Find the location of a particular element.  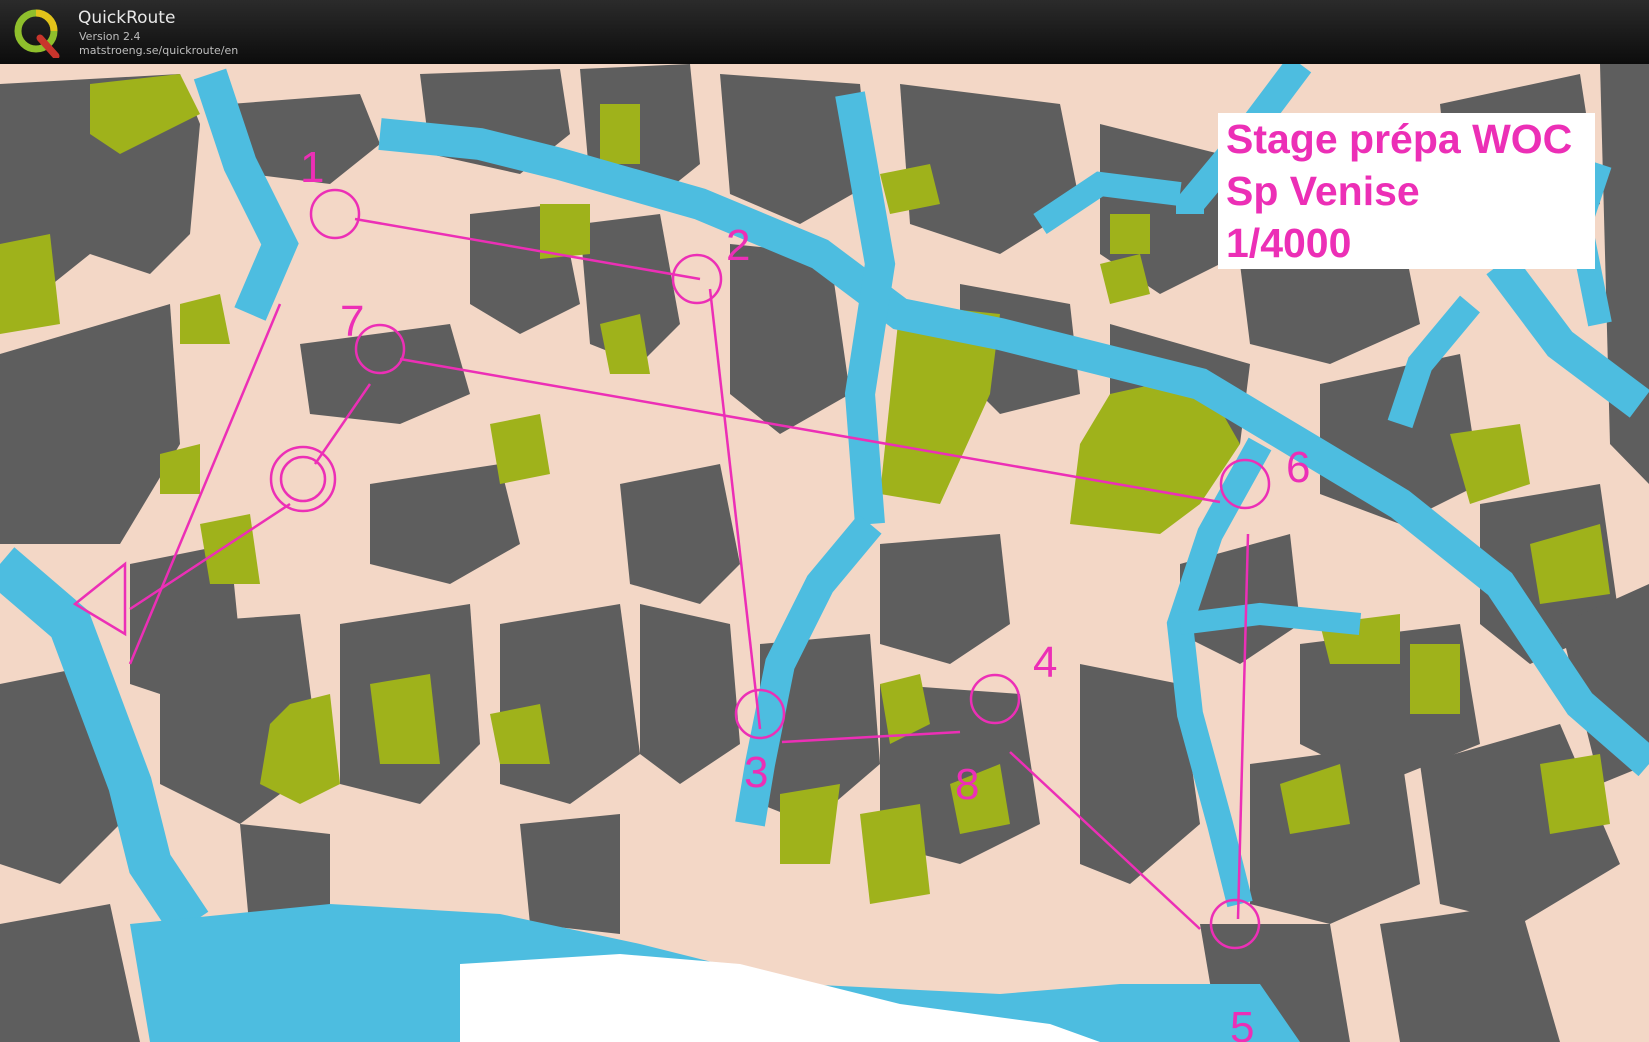

control-number-5: 5 is located at coordinates (1242, 1022).